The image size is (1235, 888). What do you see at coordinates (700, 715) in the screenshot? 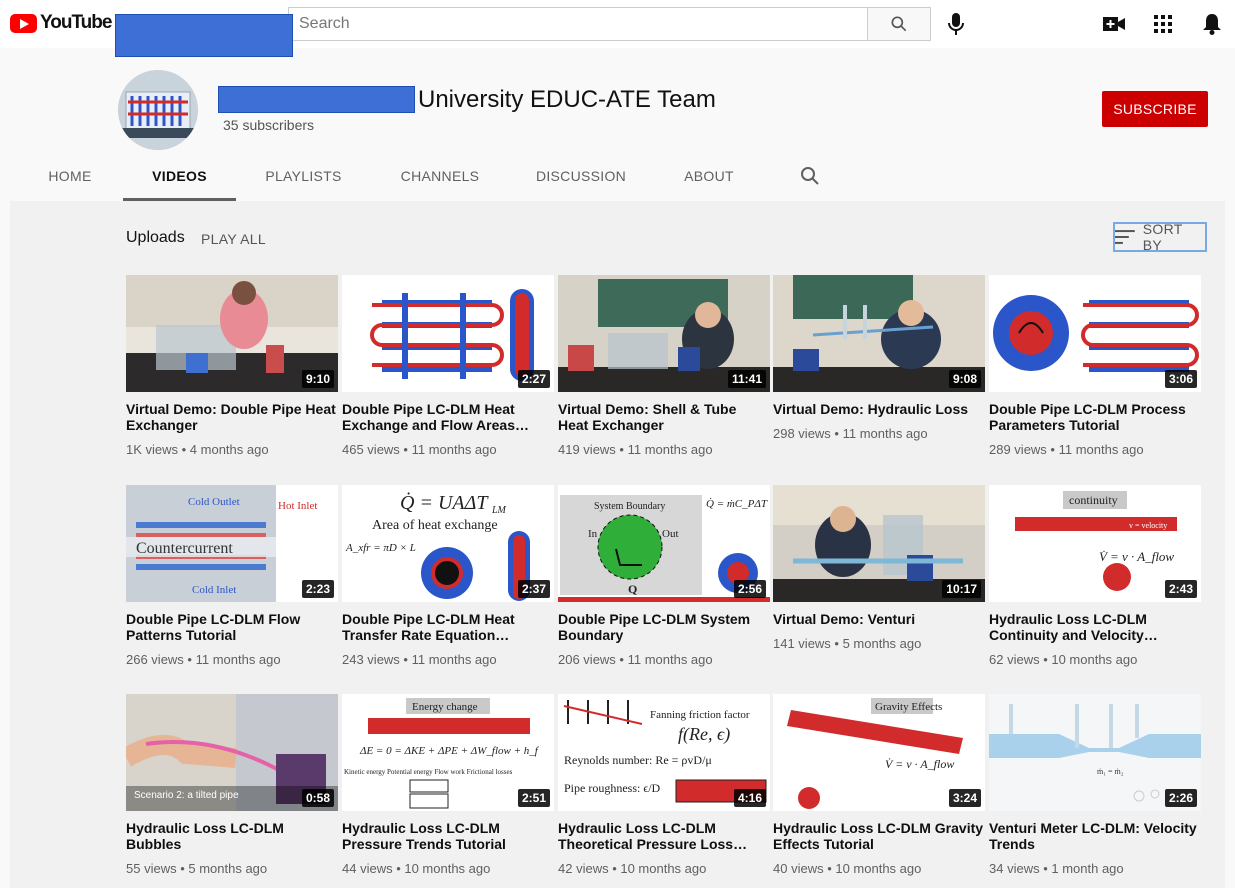
I see `thumb-text-fanning: Fanning friction factor` at bounding box center [700, 715].